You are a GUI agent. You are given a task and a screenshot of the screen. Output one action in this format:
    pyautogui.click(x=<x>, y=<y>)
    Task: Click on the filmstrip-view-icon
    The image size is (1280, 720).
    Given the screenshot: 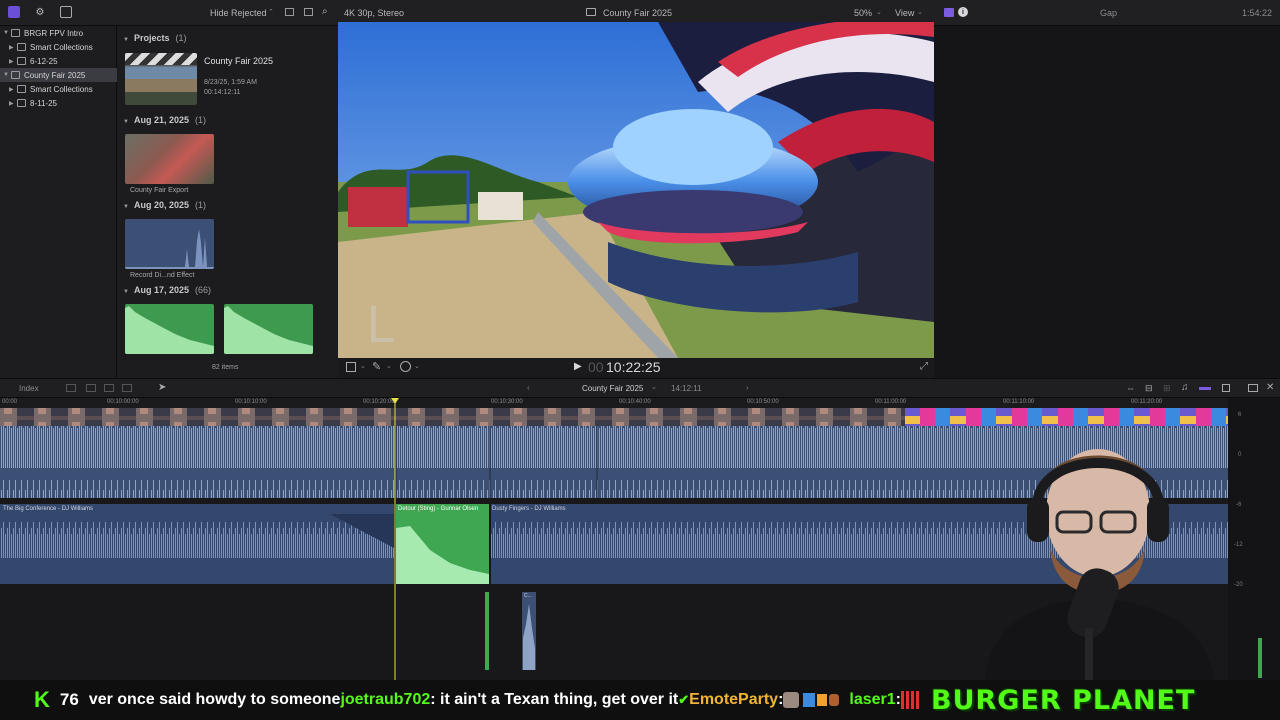 What is the action you would take?
    pyautogui.click(x=289, y=12)
    